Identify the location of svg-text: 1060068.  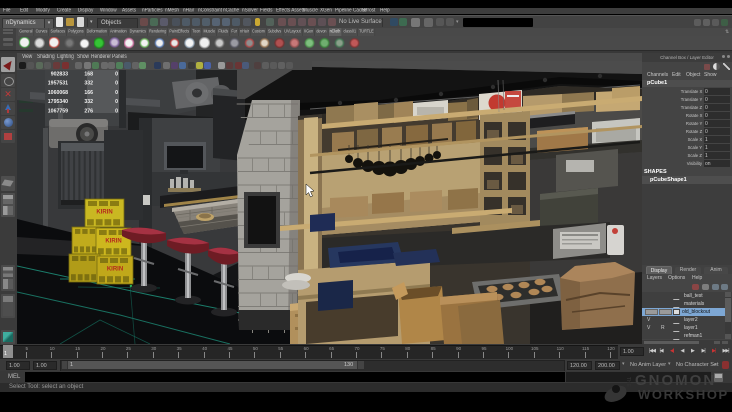
(58, 93).